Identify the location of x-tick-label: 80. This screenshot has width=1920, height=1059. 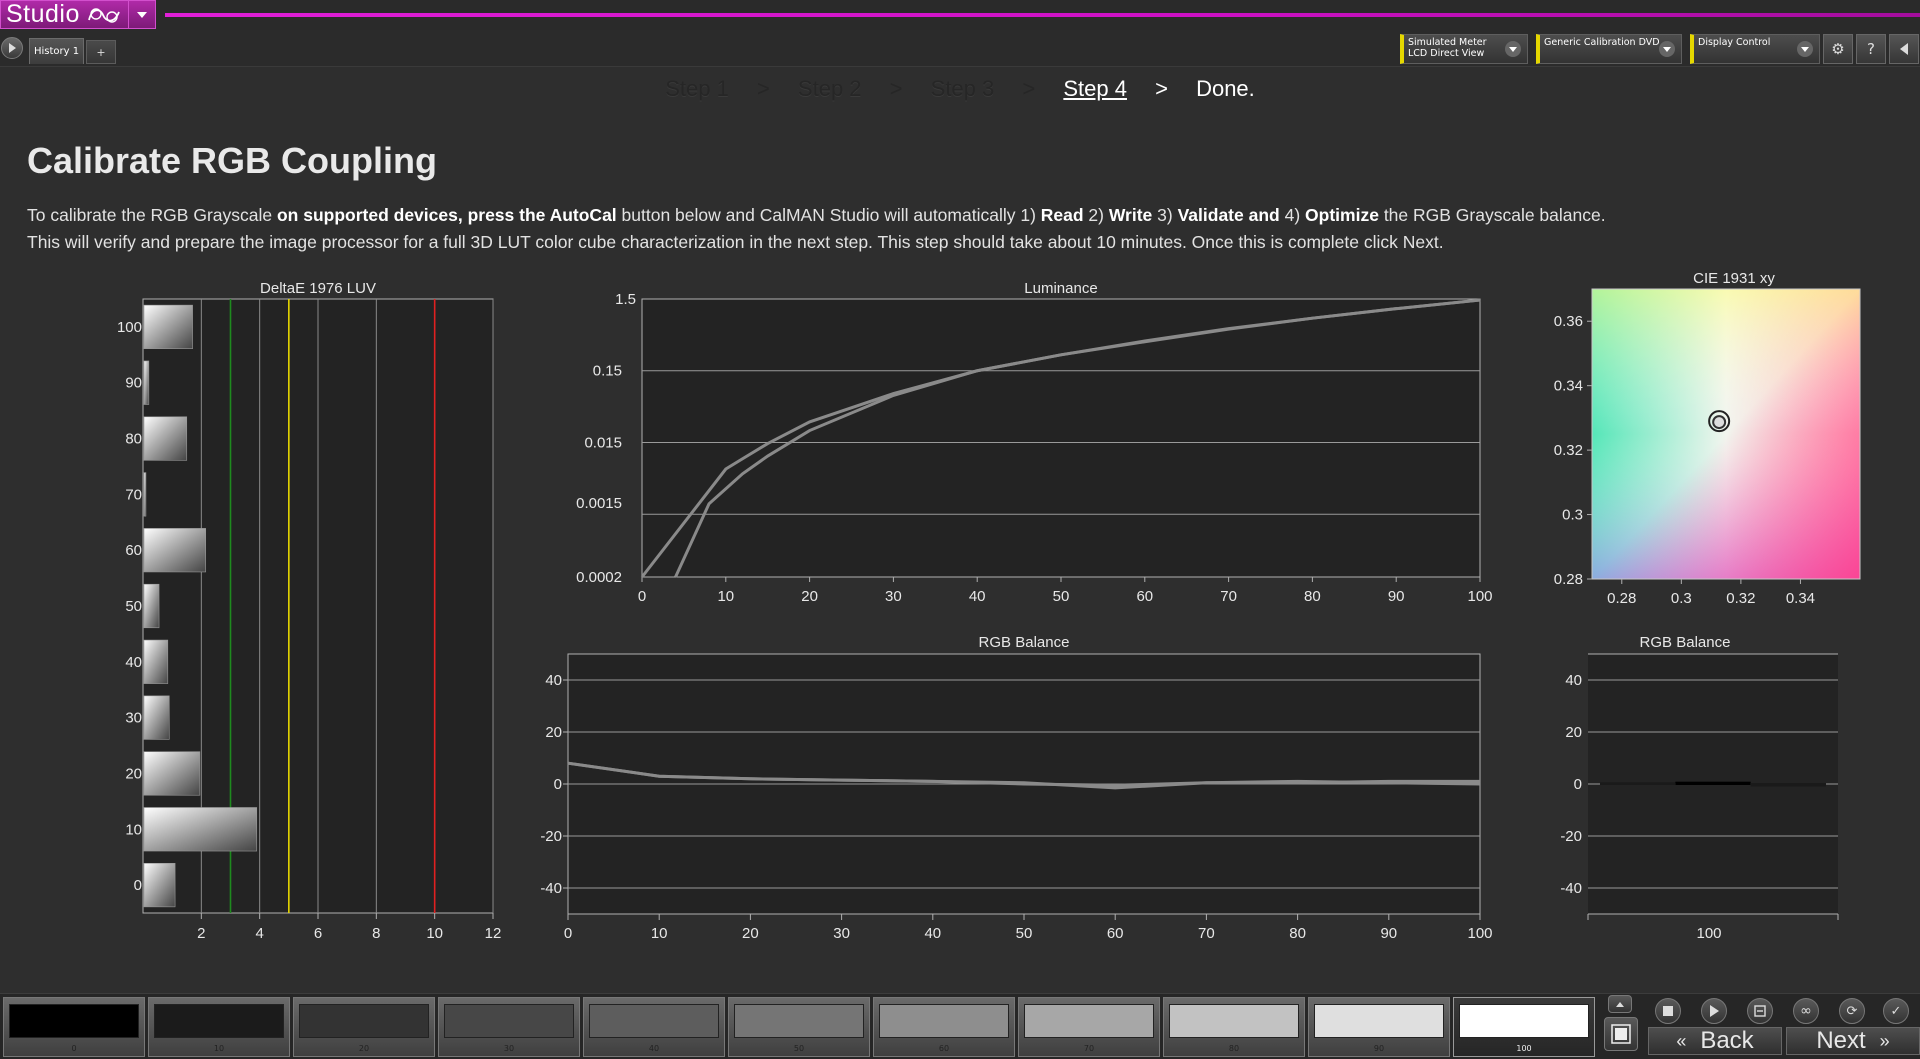
(1297, 933).